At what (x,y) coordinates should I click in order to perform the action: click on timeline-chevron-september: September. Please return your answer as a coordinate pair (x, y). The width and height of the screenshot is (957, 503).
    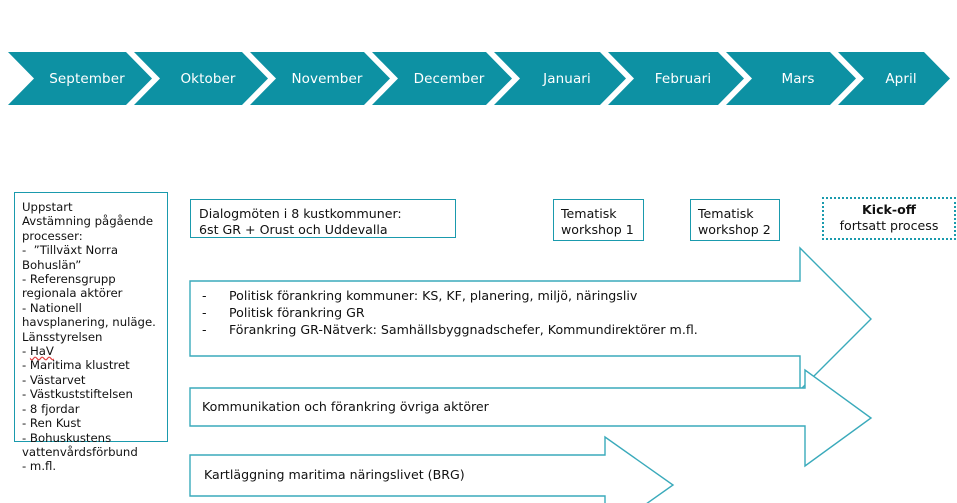
    Looking at the image, I should click on (80, 78).